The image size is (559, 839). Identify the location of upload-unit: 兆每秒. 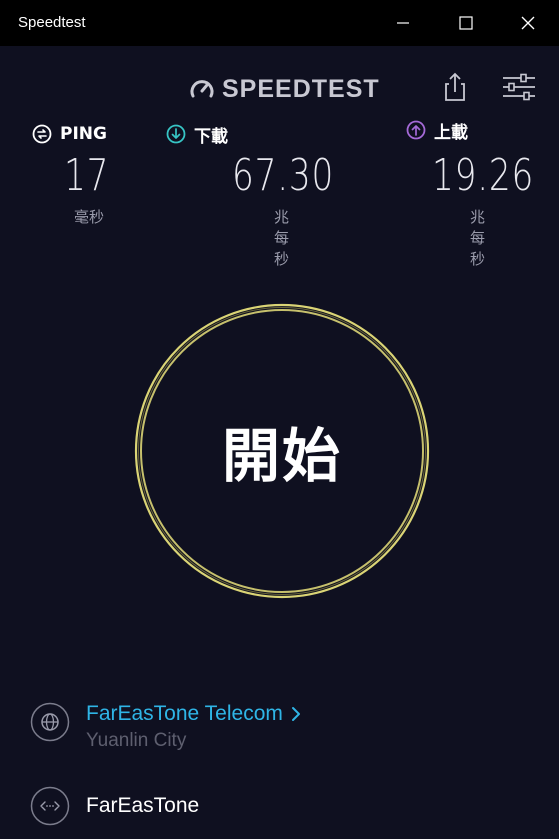
(478, 238).